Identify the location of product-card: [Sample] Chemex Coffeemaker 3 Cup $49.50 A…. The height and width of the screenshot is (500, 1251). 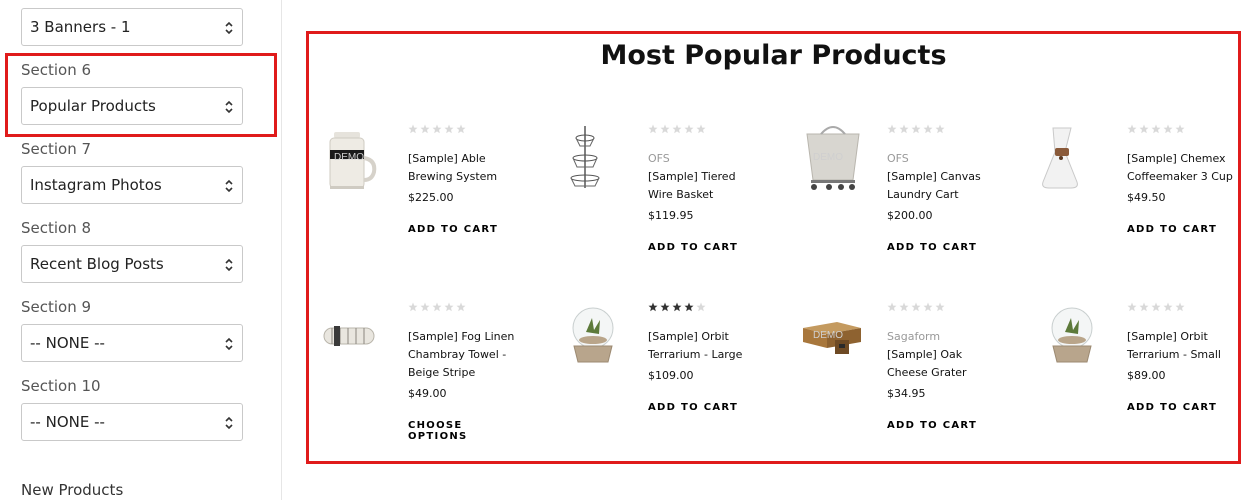
(1145, 204).